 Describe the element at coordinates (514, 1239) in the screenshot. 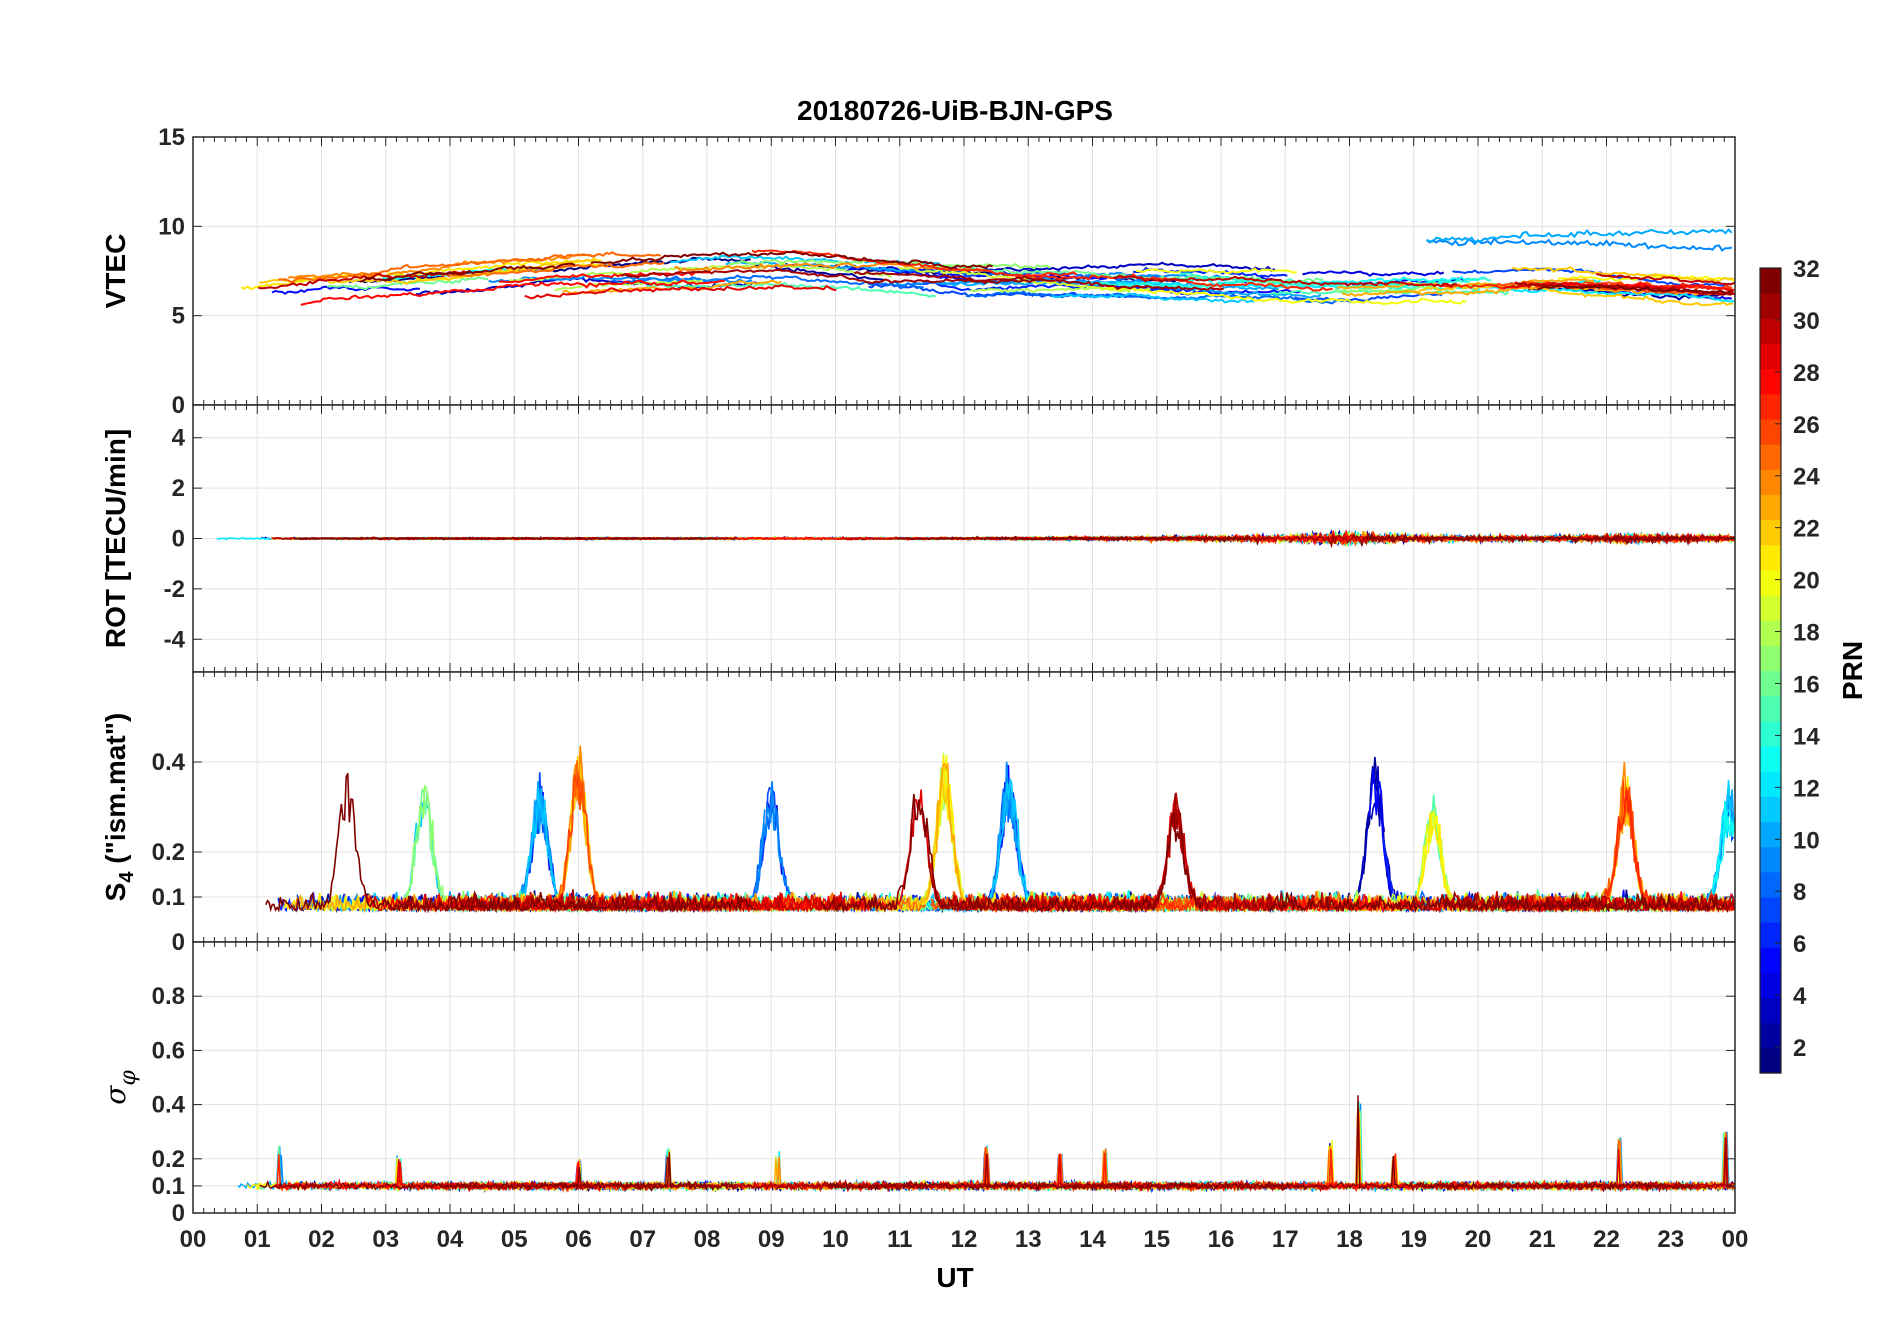

I see `x-tick-label: 05` at that location.